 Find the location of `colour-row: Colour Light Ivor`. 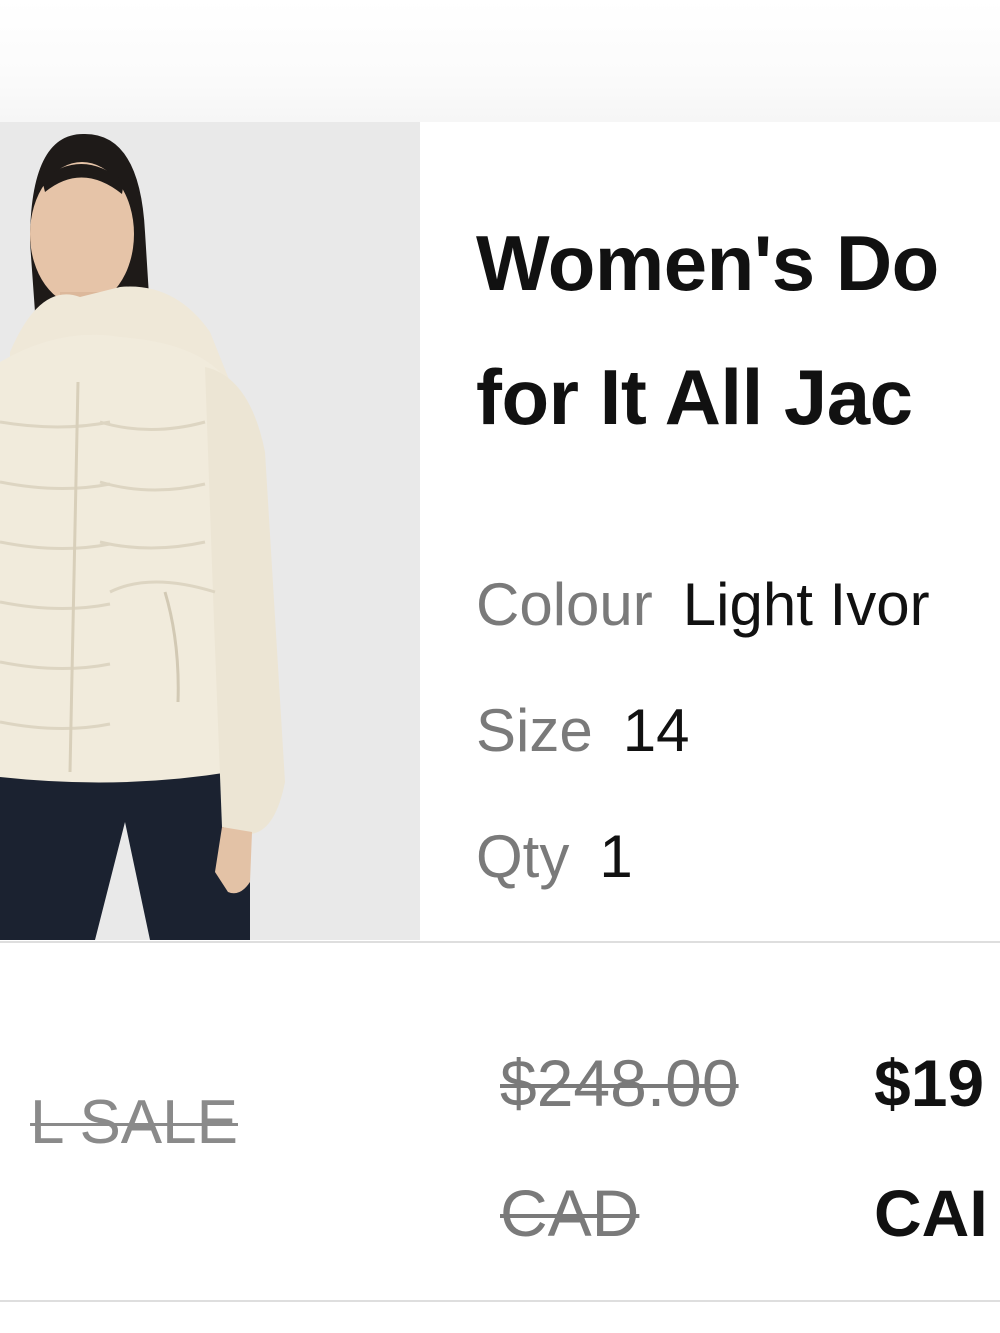

colour-row: Colour Light Ivor is located at coordinates (703, 605).